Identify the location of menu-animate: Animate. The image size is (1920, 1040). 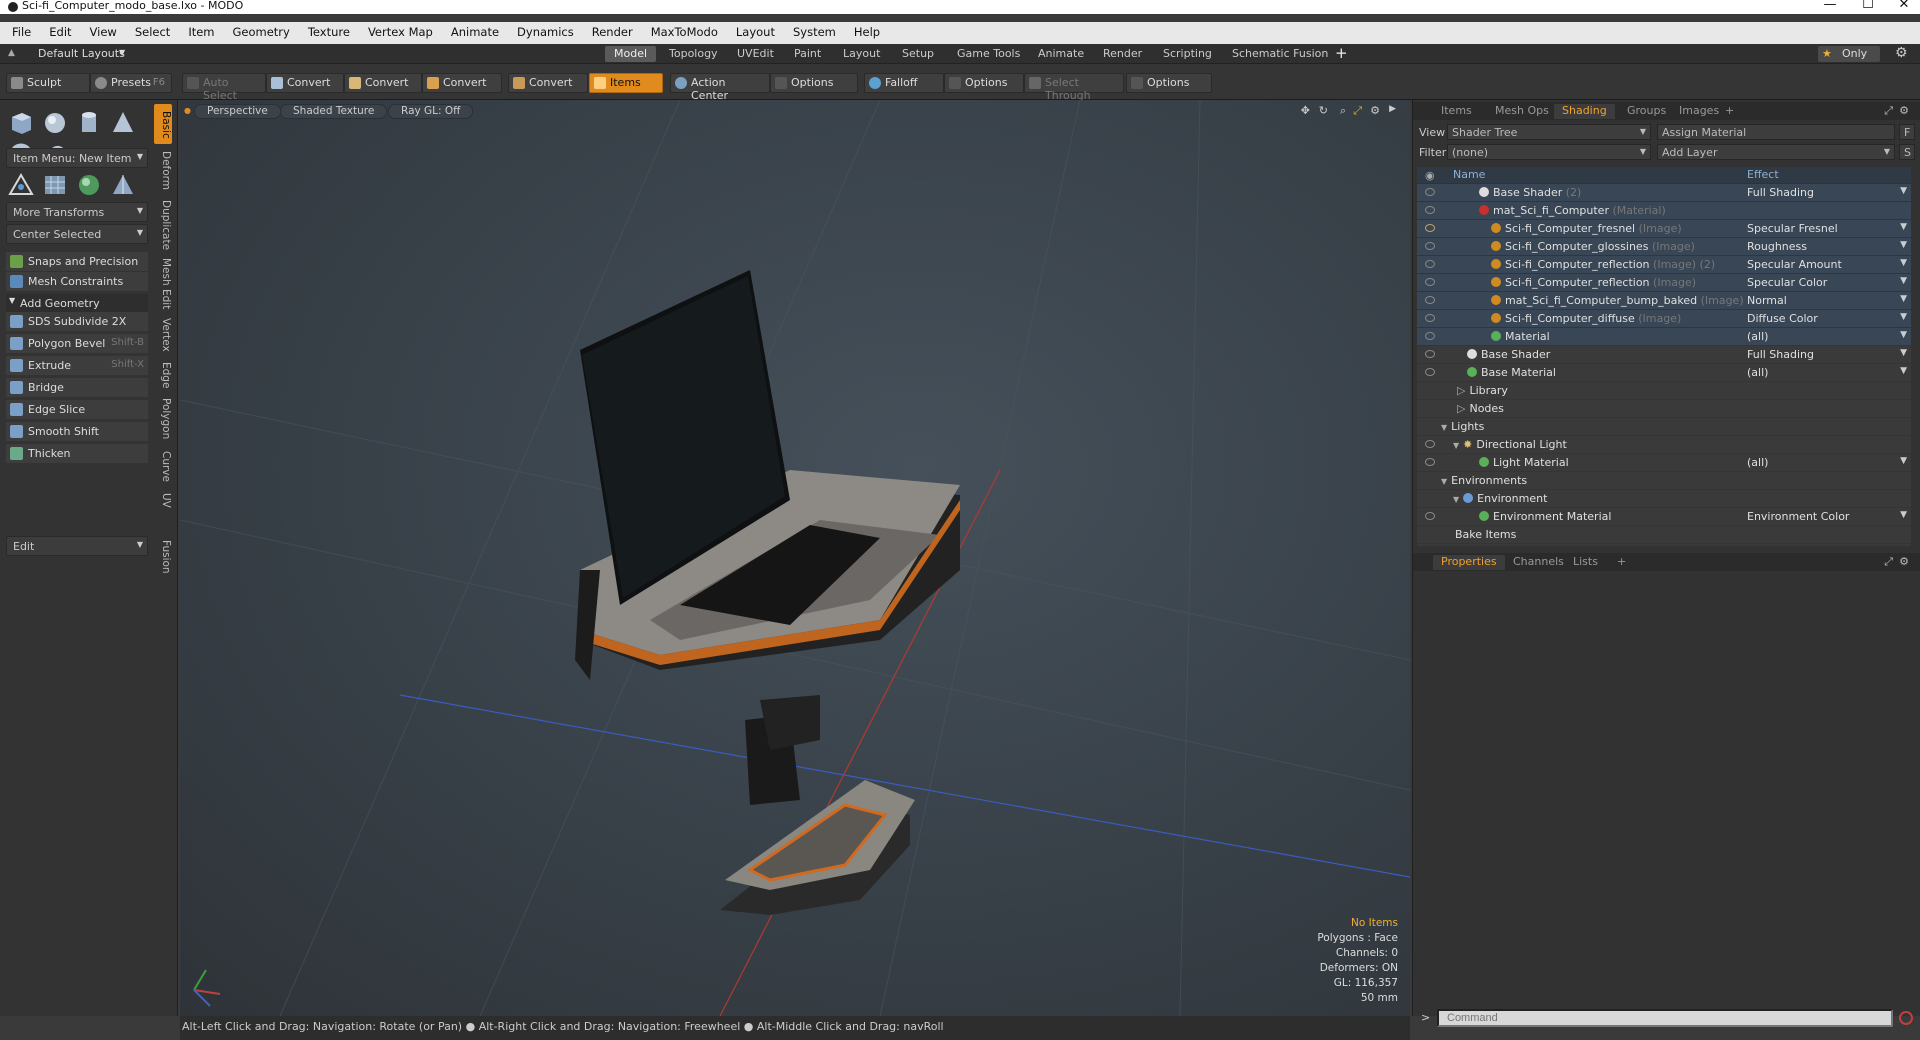
(475, 30).